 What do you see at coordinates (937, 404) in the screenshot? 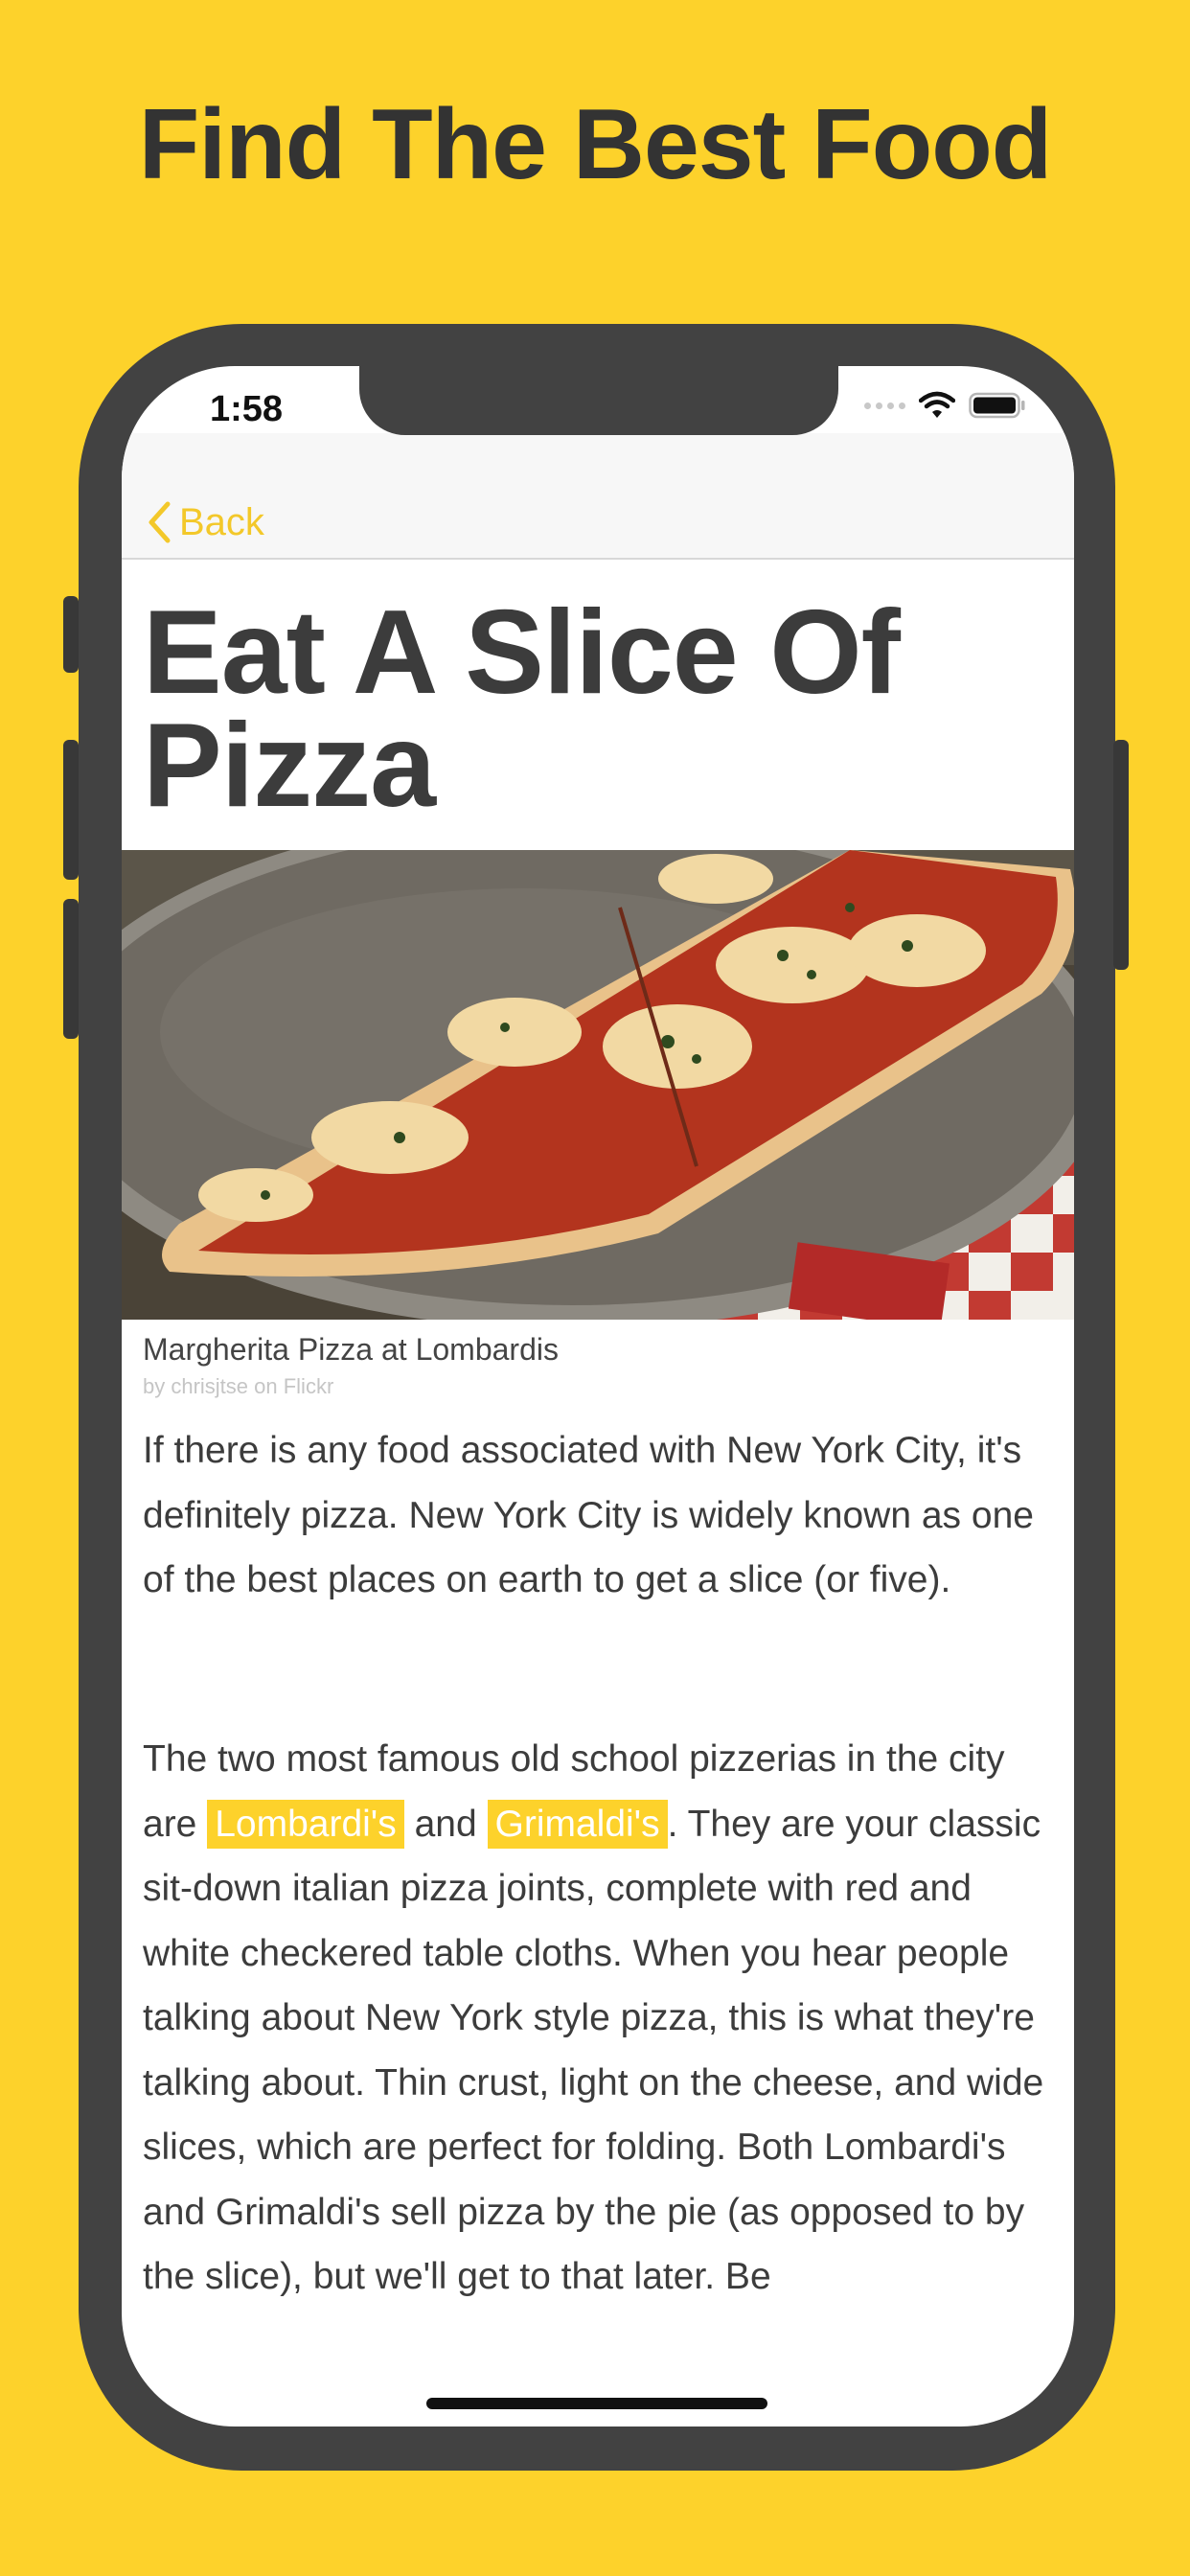
I see `wifi-icon` at bounding box center [937, 404].